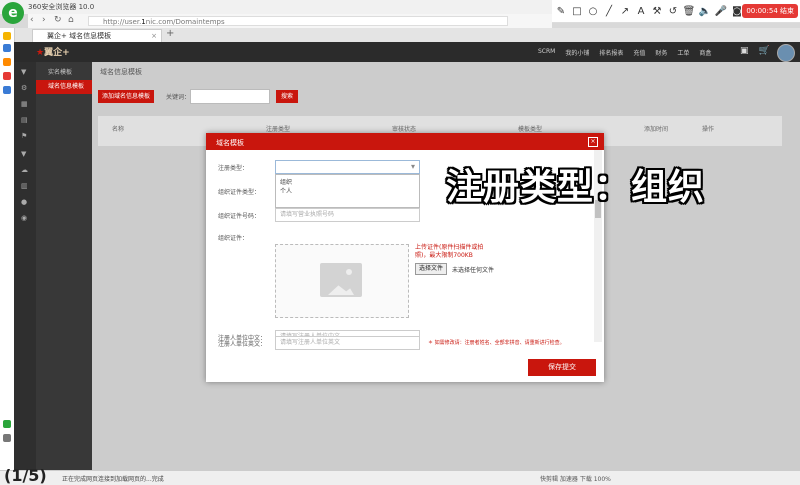 This screenshot has height=485, width=800. What do you see at coordinates (25, 120) in the screenshot?
I see `chart-icon: ▤` at bounding box center [25, 120].